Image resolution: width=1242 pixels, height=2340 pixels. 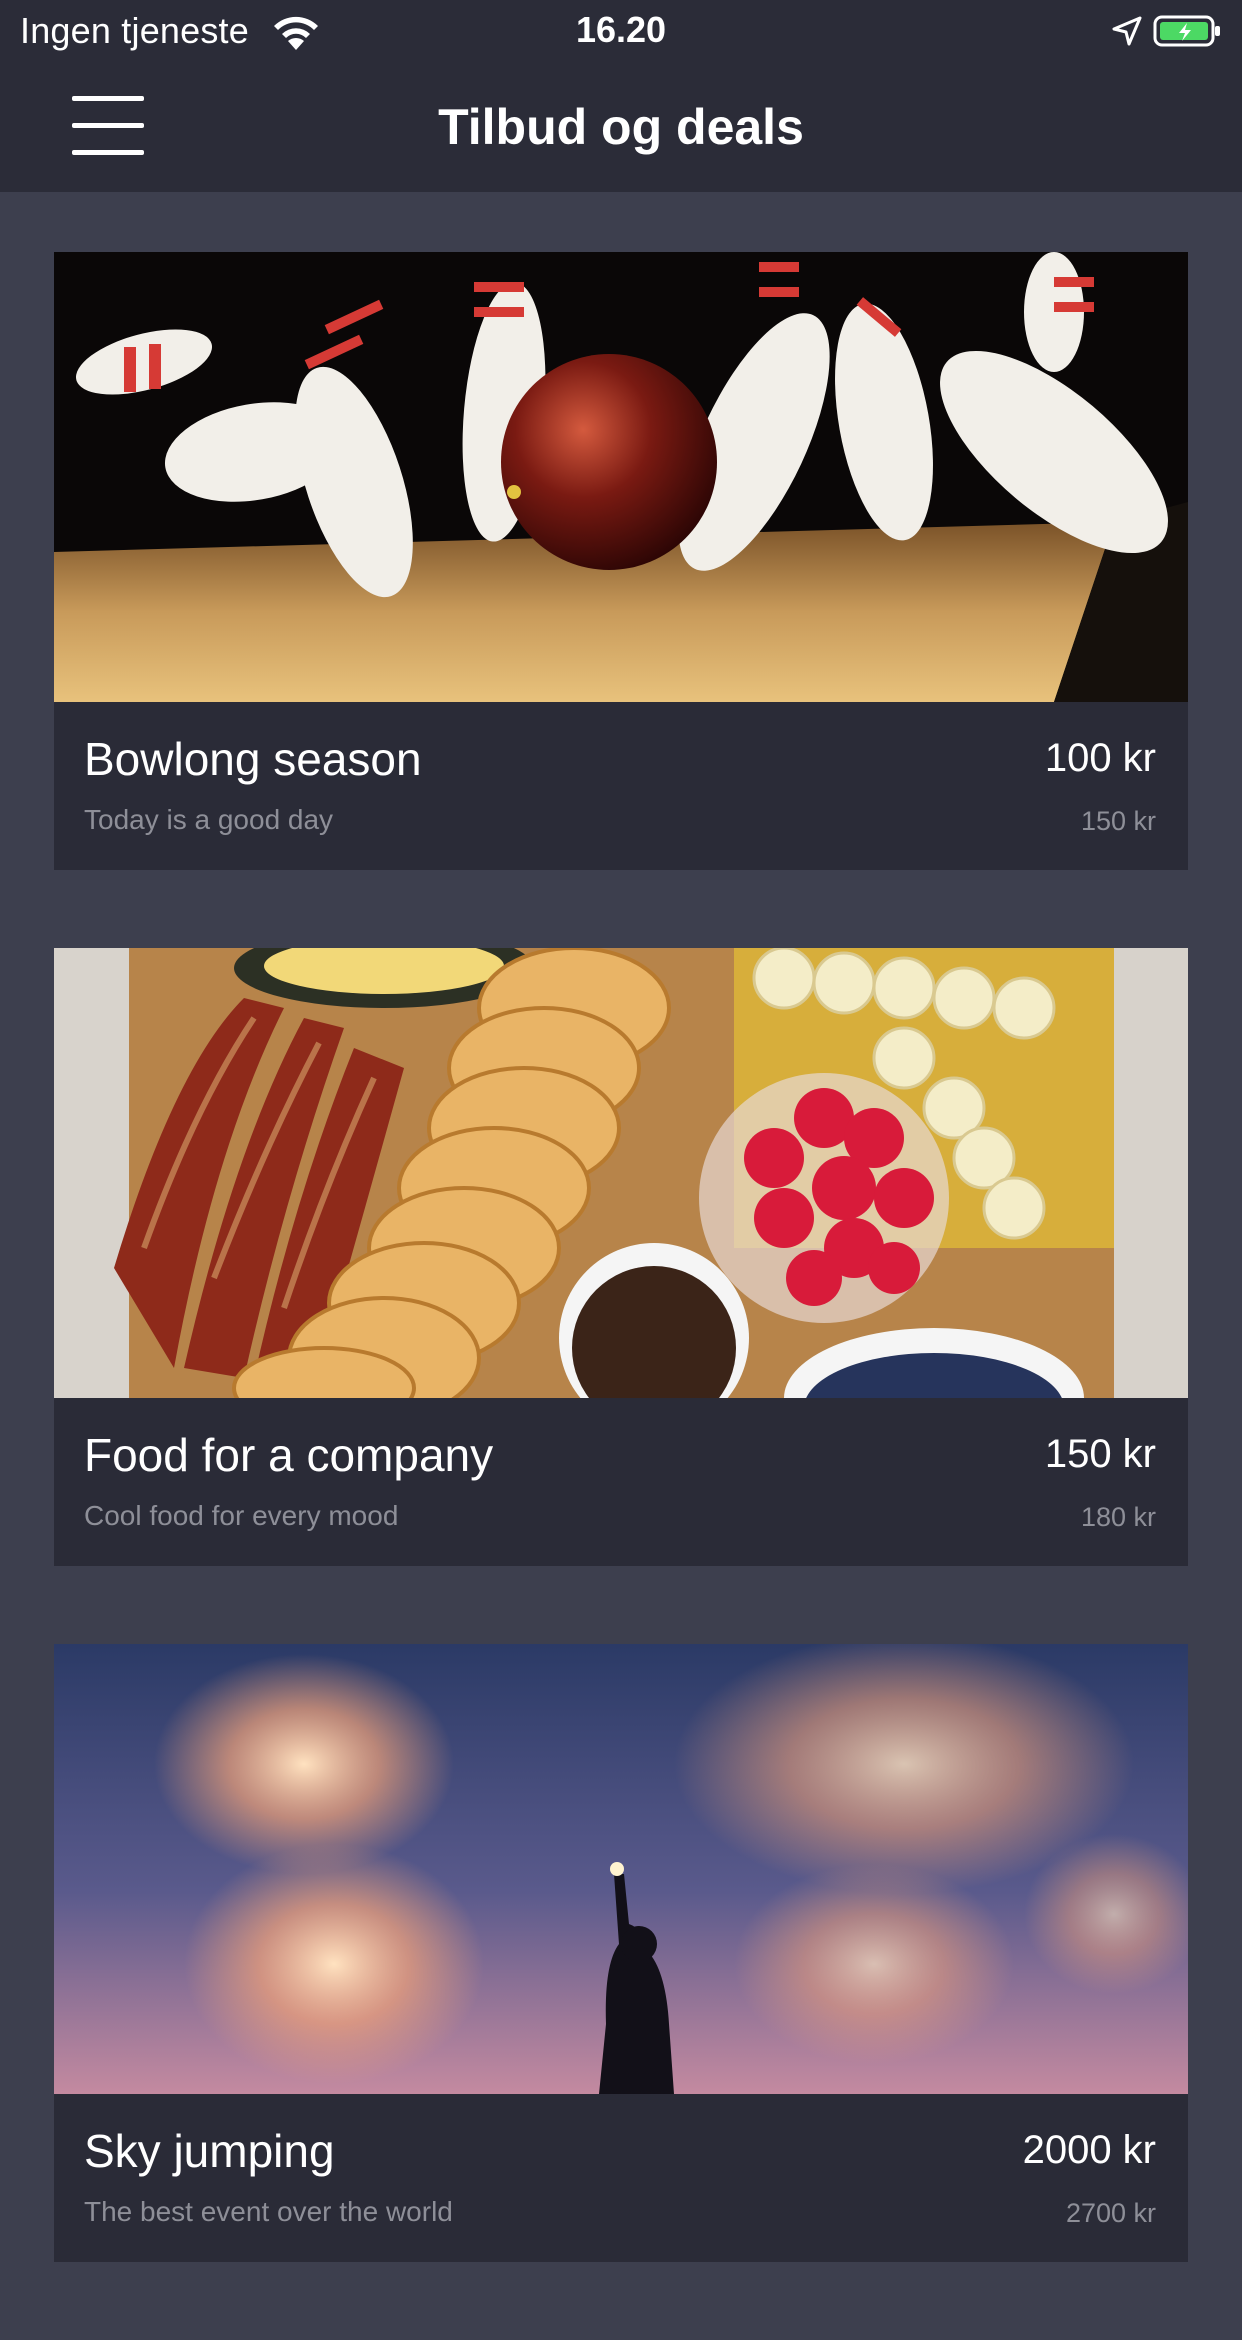 I want to click on navigation-bar: Tilbud og deals, so click(x=621, y=128).